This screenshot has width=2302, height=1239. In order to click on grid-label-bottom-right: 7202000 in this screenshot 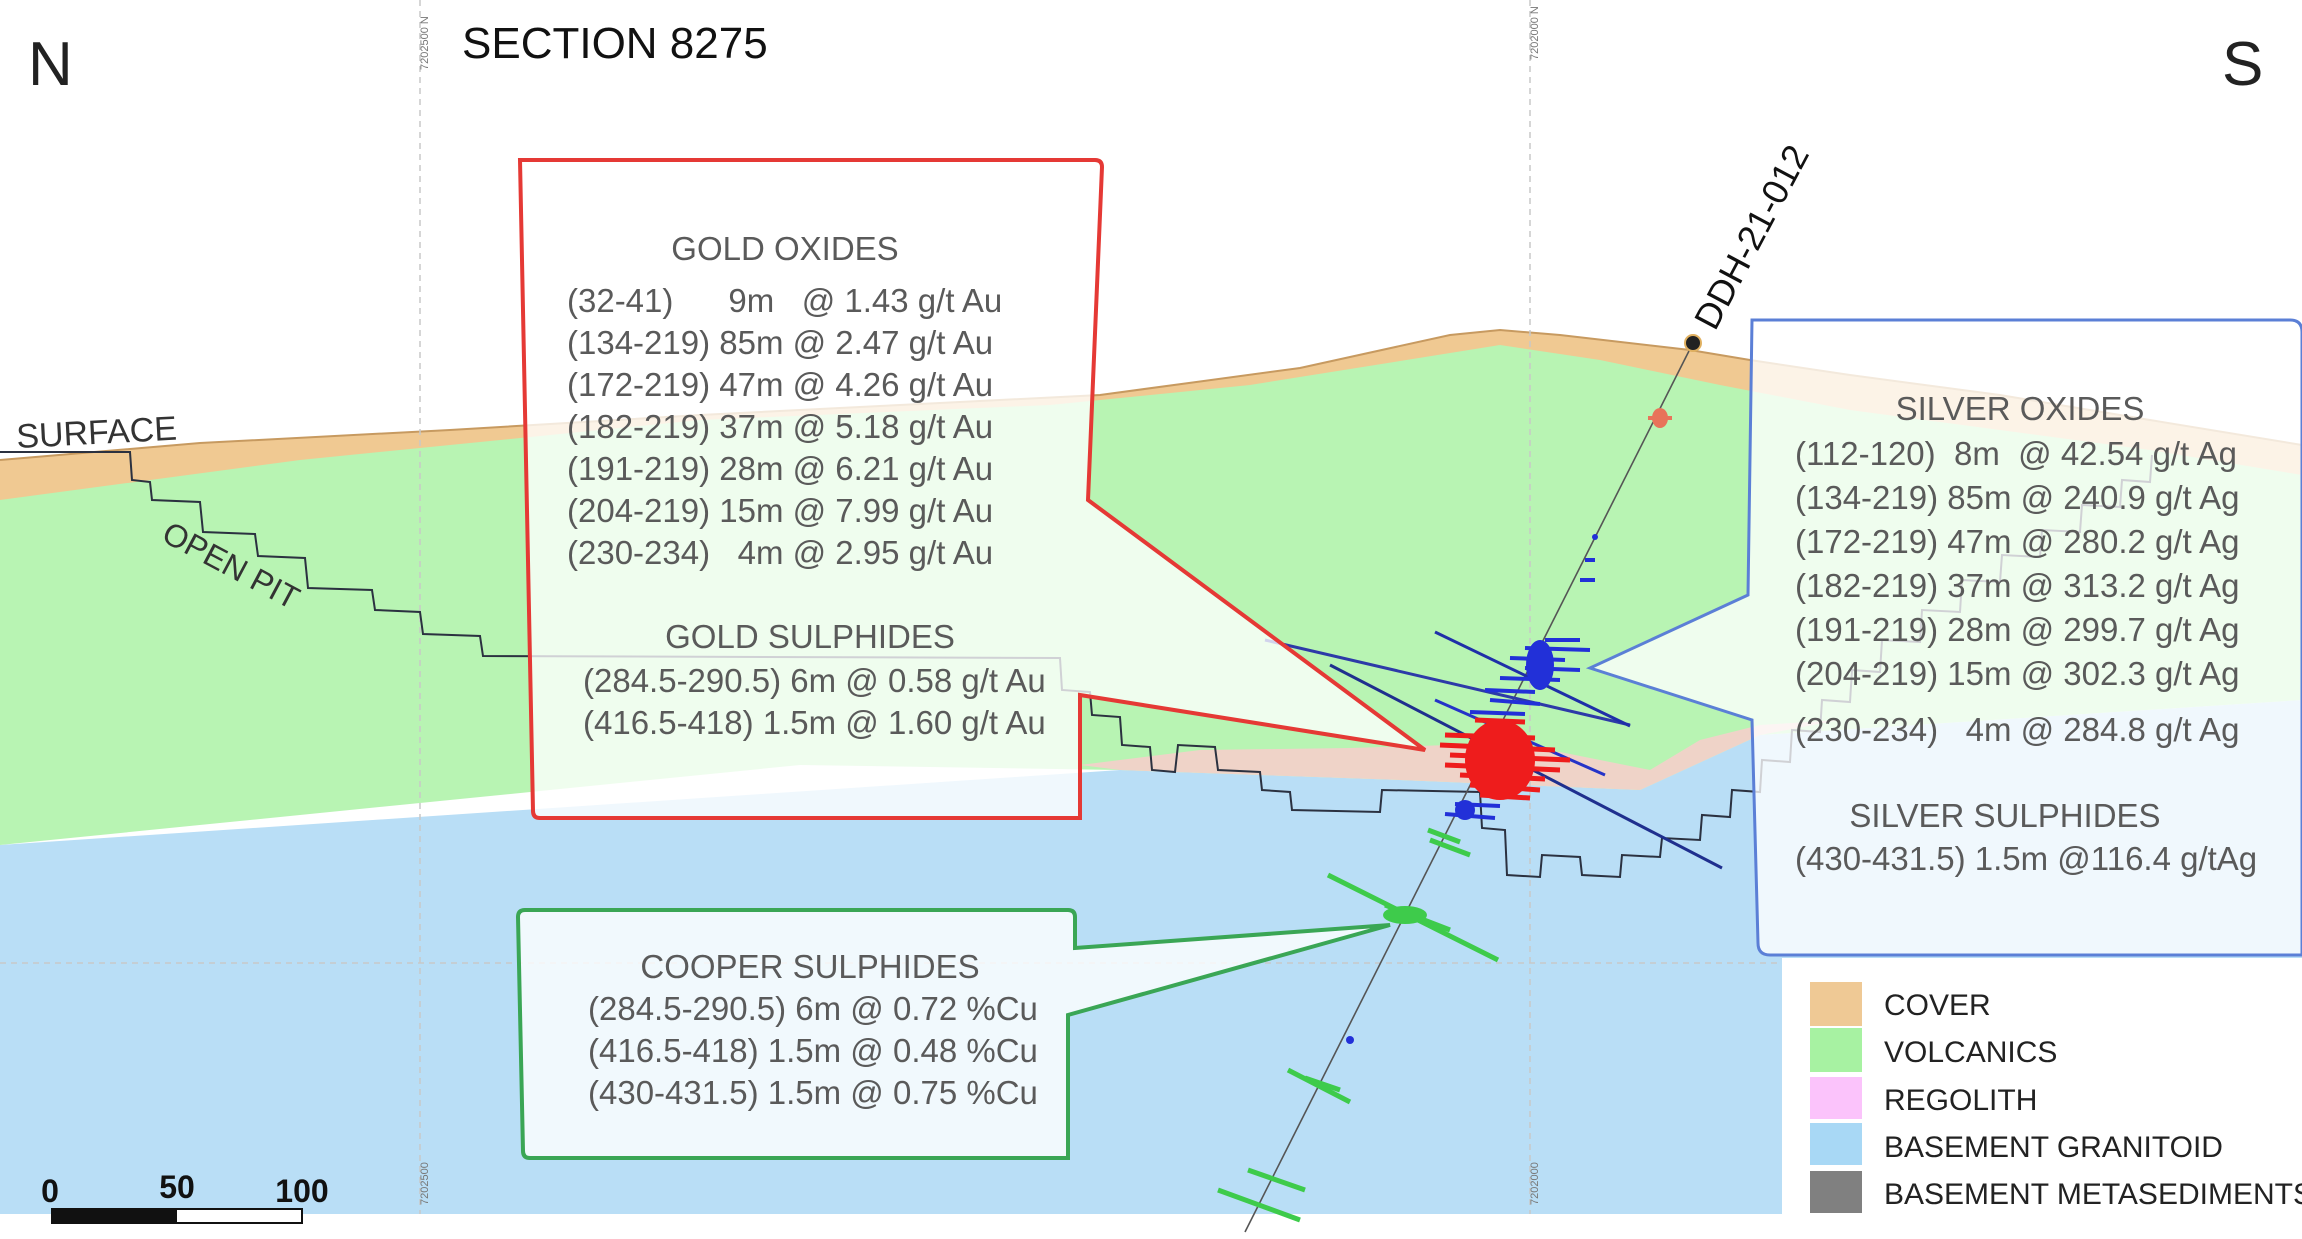, I will do `click(1535, 1183)`.